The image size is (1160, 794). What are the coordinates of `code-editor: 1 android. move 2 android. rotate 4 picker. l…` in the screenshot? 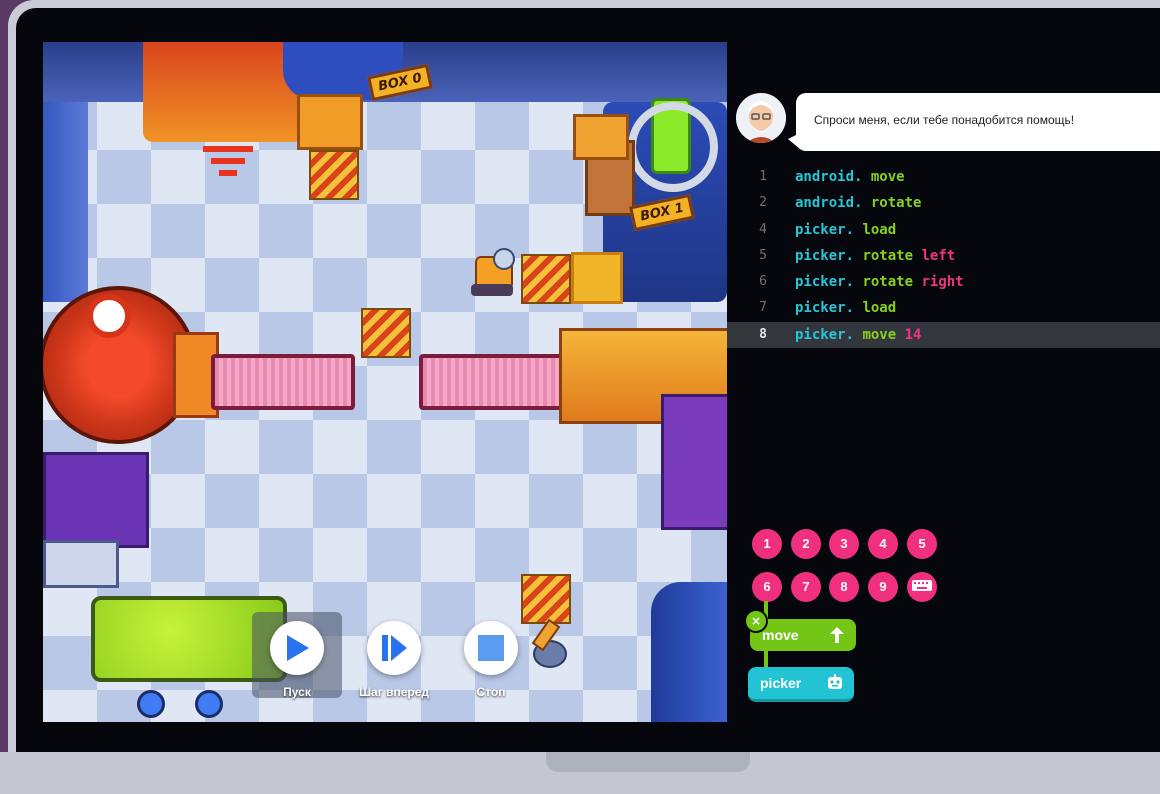 It's located at (943, 256).